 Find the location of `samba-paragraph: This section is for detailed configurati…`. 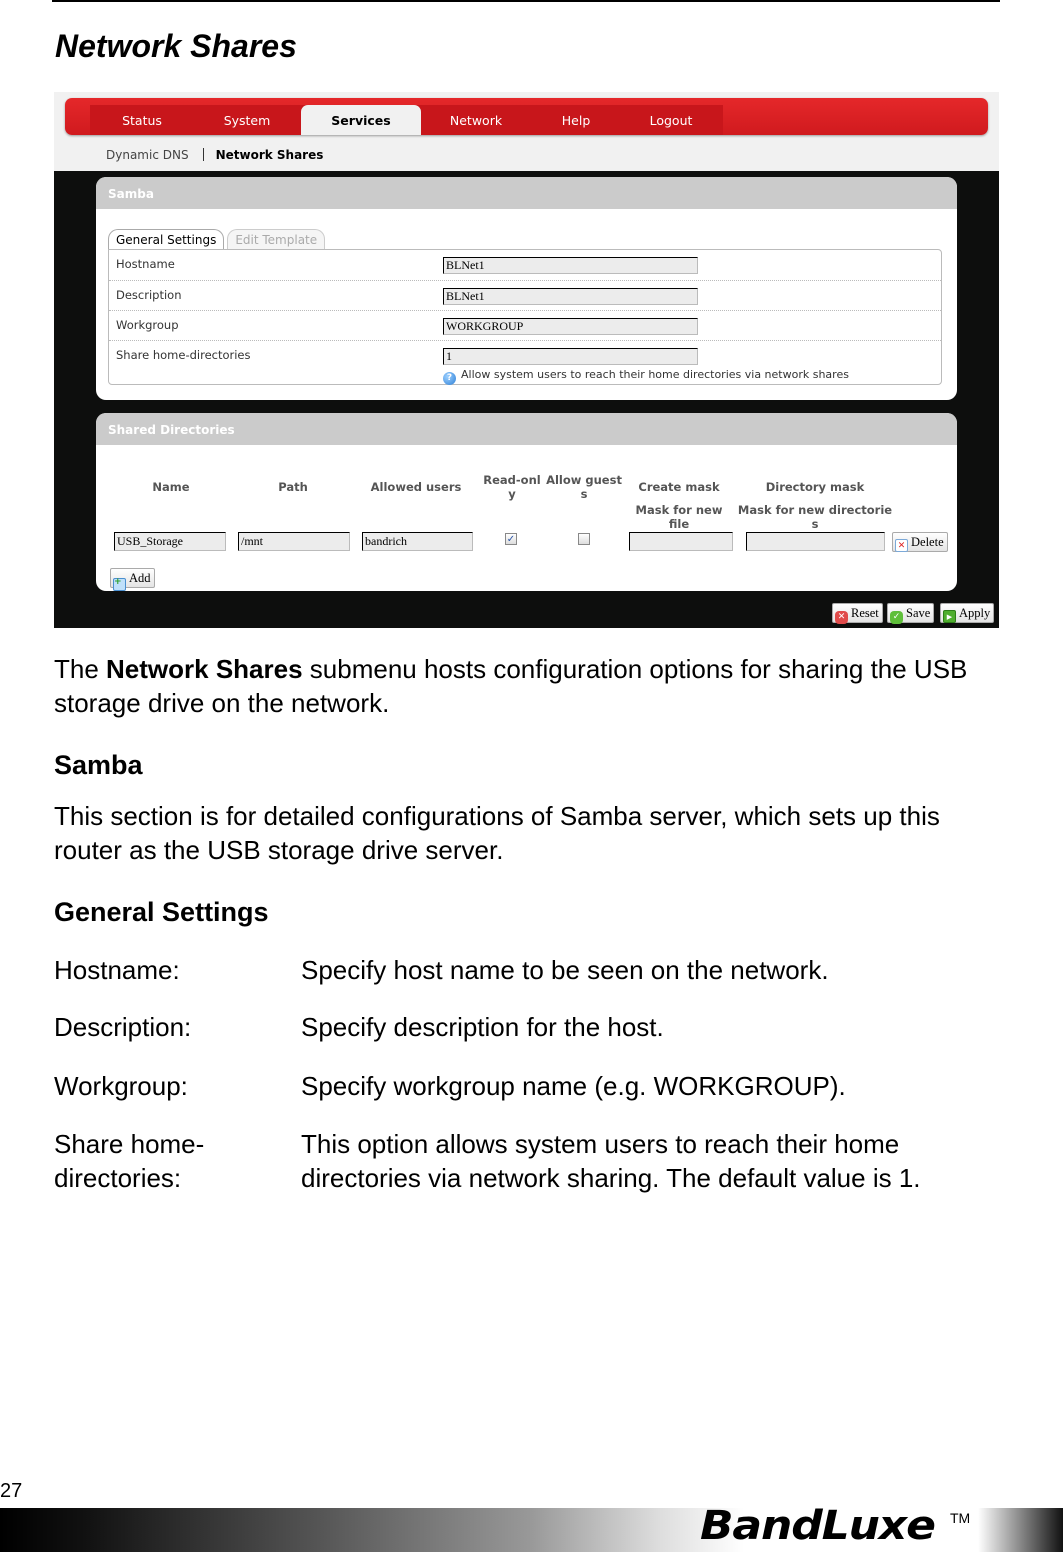

samba-paragraph: This section is for detailed configurati… is located at coordinates (497, 833).